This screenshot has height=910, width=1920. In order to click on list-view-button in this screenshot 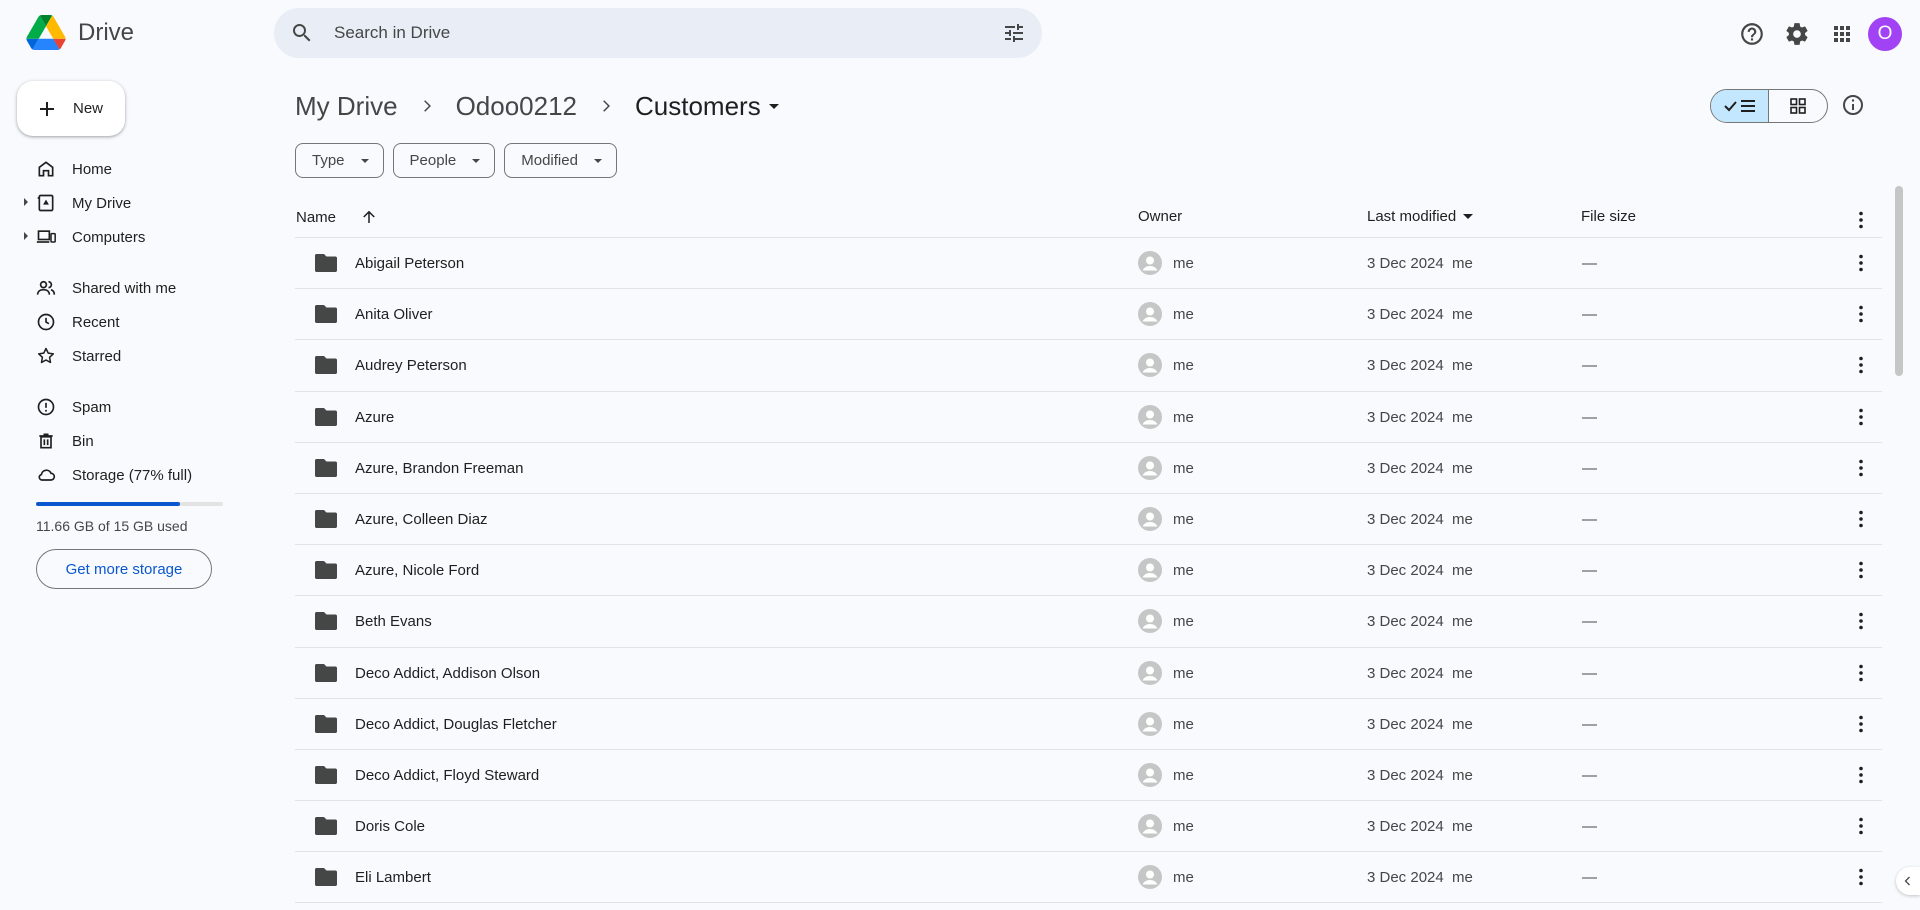, I will do `click(1740, 106)`.